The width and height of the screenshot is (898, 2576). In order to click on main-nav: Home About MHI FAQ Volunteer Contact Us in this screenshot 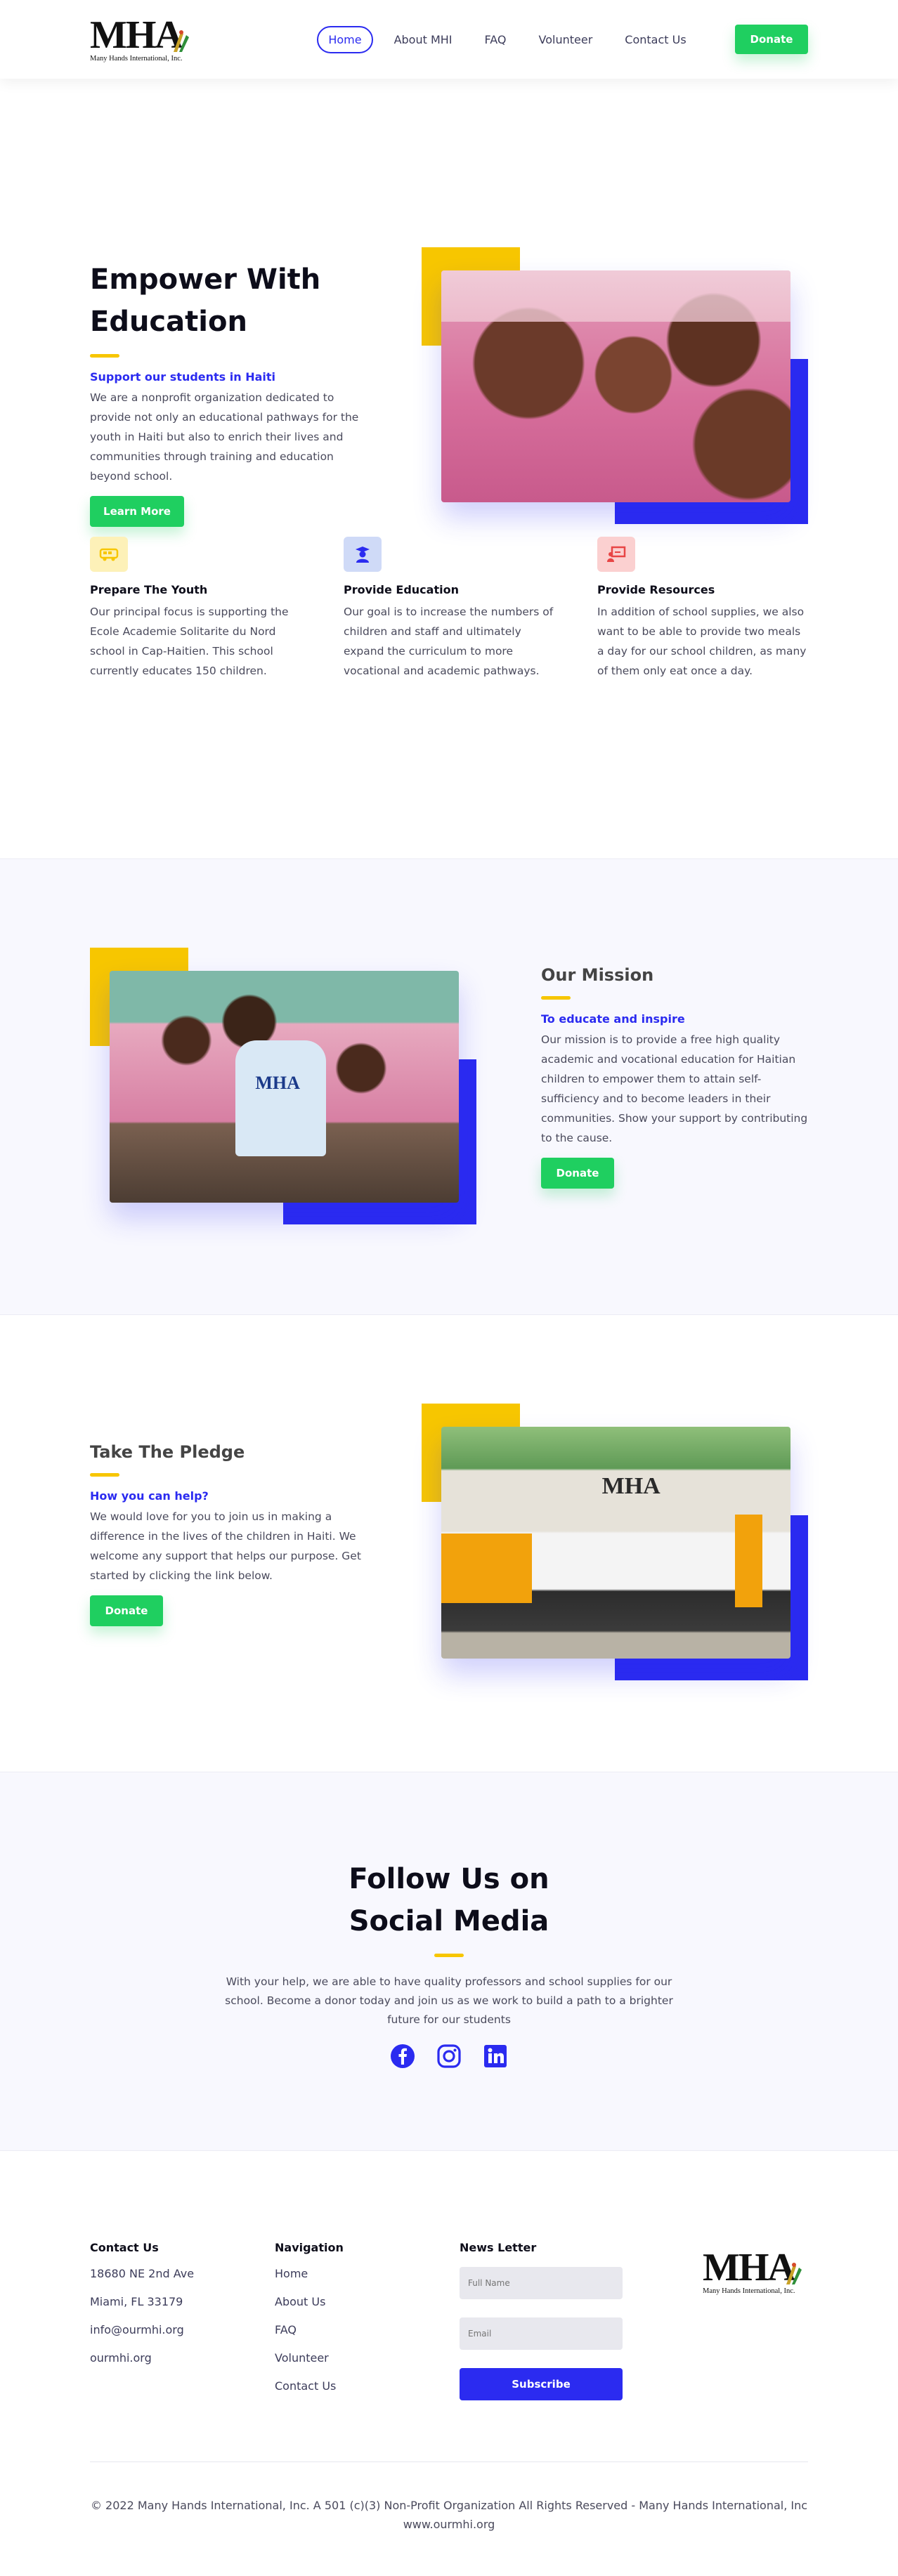, I will do `click(507, 39)`.